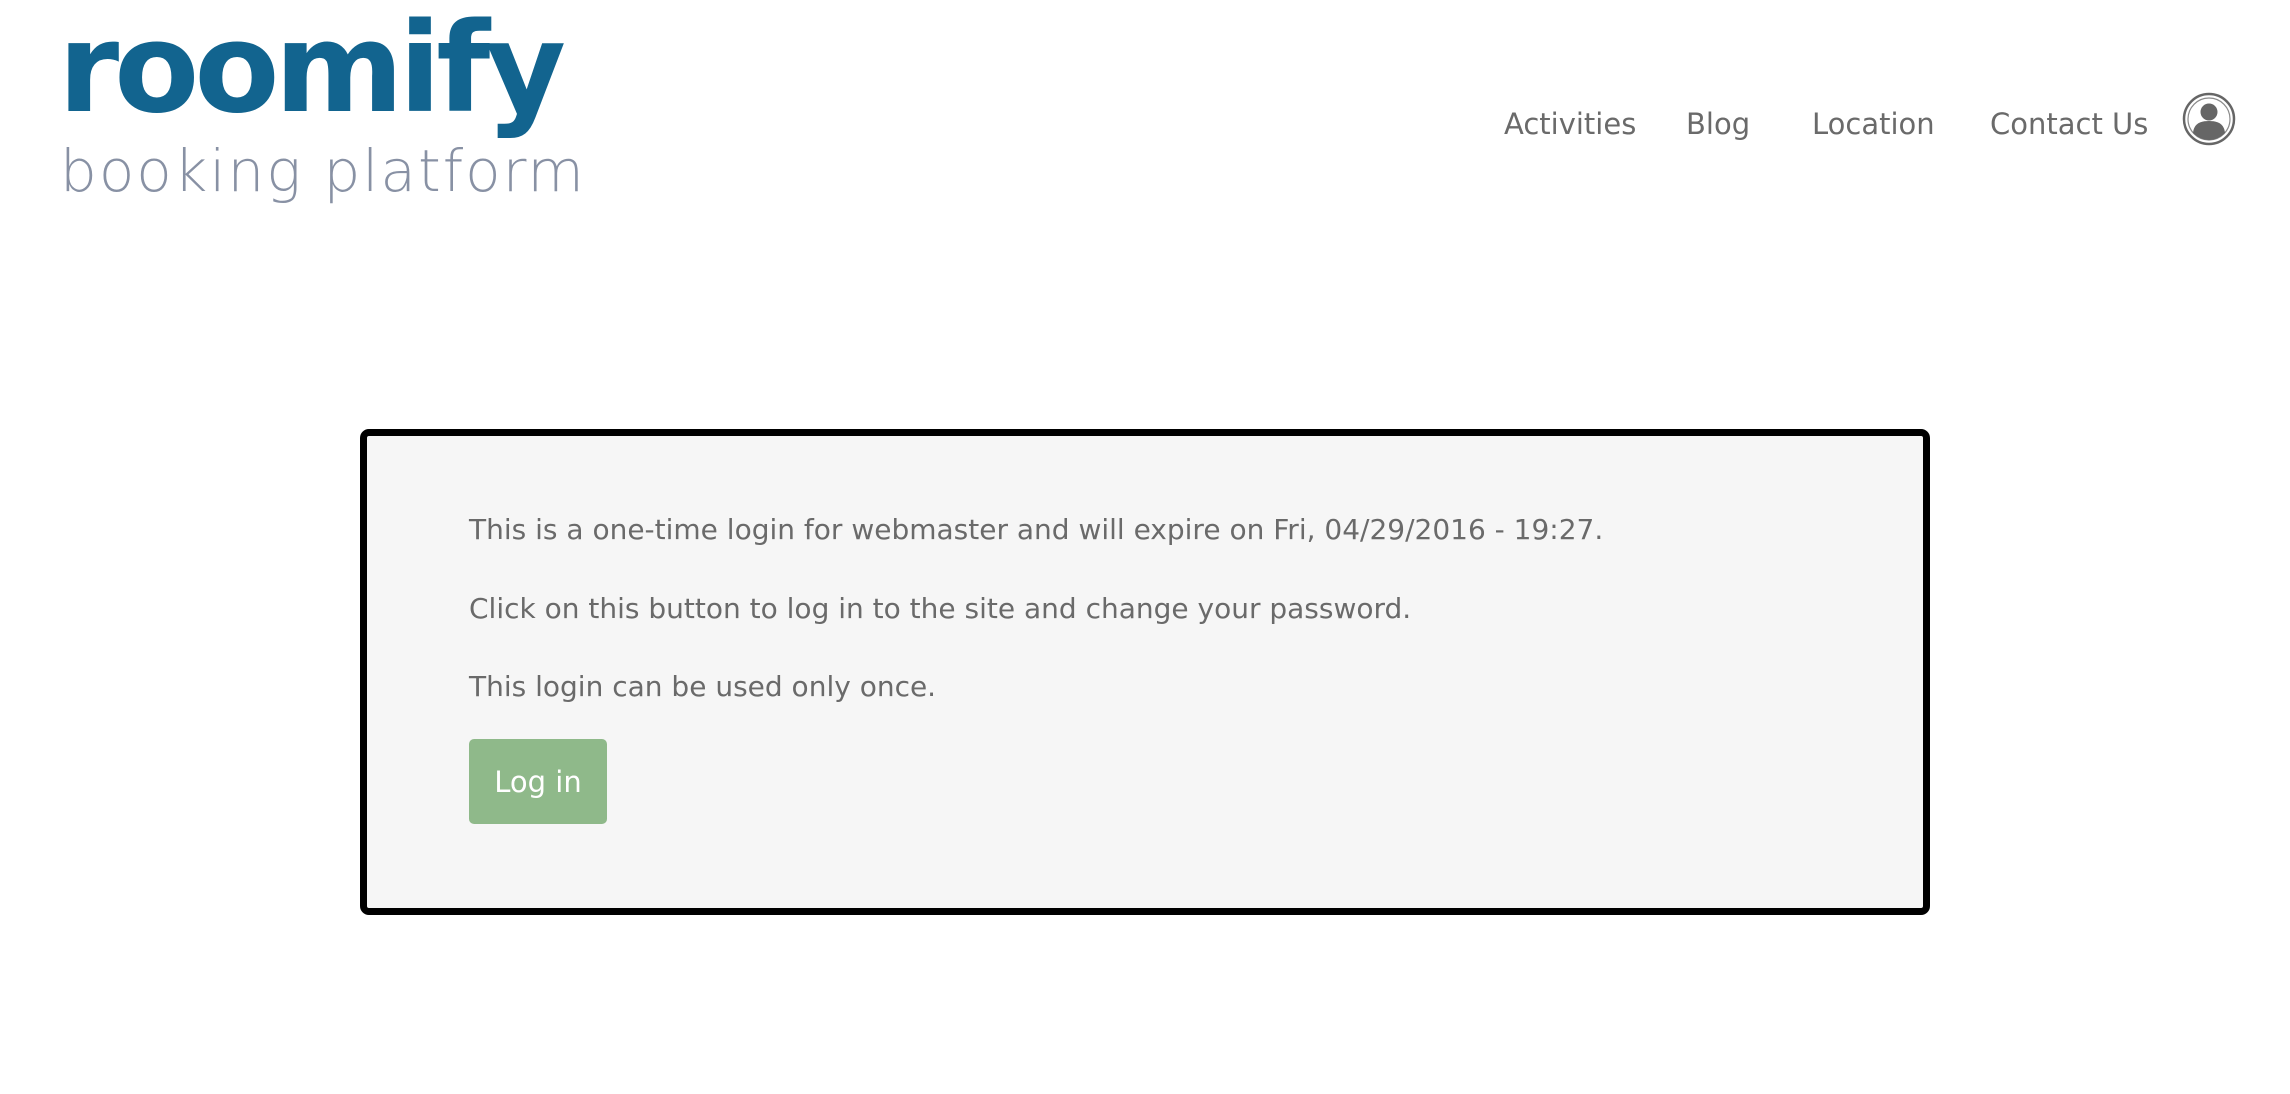  Describe the element at coordinates (1145, 124) in the screenshot. I see `main-nav: Activities Blog Location Contact Us` at that location.